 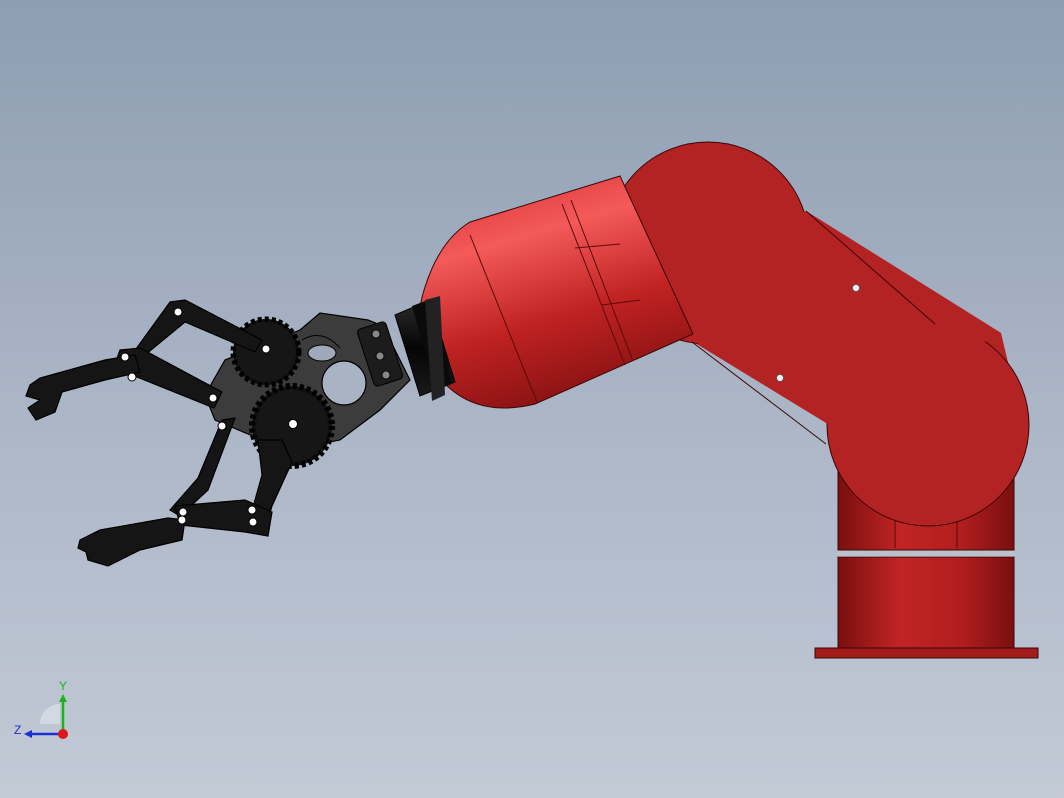 I want to click on z-axis-arrowhead-icon, so click(x=28, y=734).